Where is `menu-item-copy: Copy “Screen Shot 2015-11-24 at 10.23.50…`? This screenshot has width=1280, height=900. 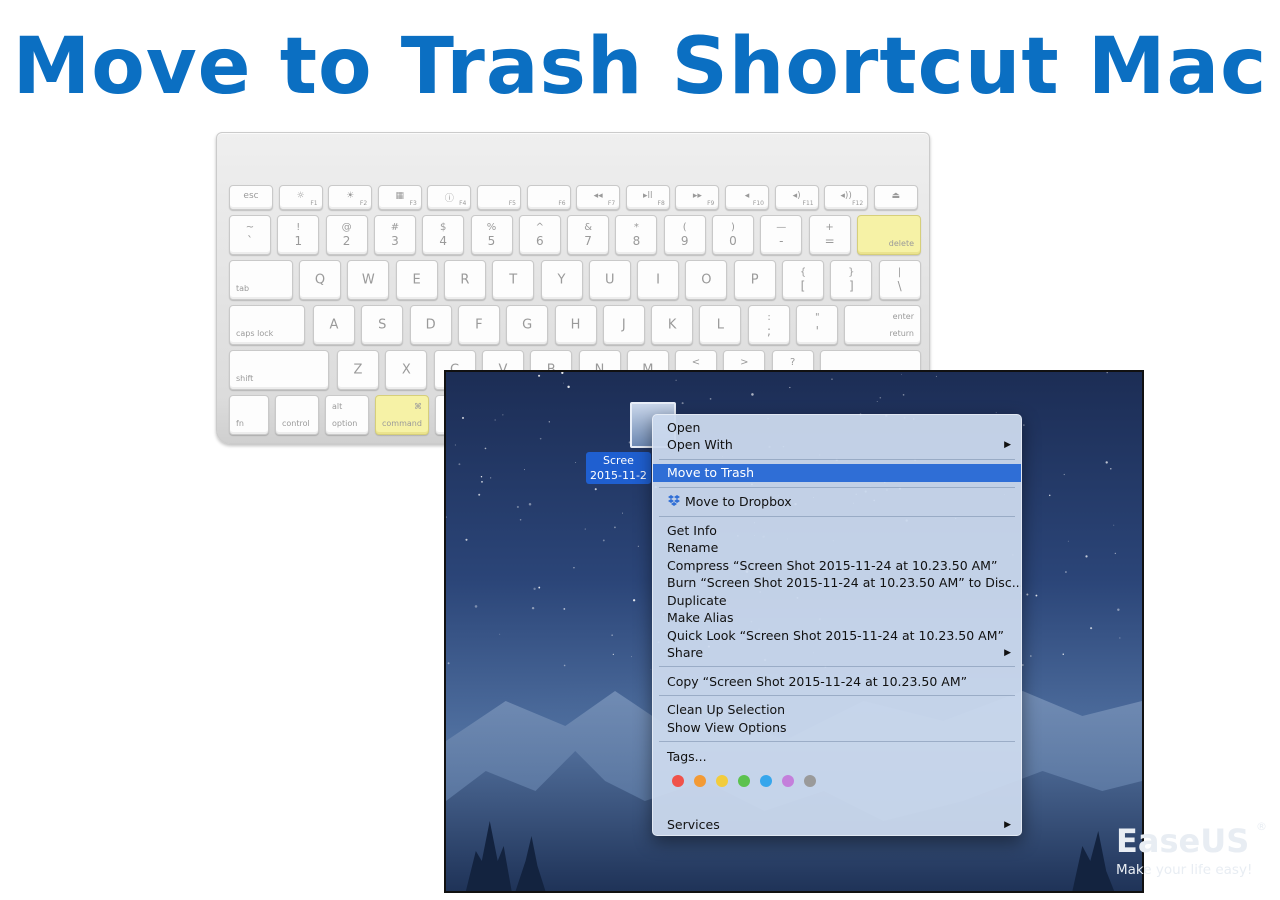 menu-item-copy: Copy “Screen Shot 2015-11-24 at 10.23.50… is located at coordinates (837, 682).